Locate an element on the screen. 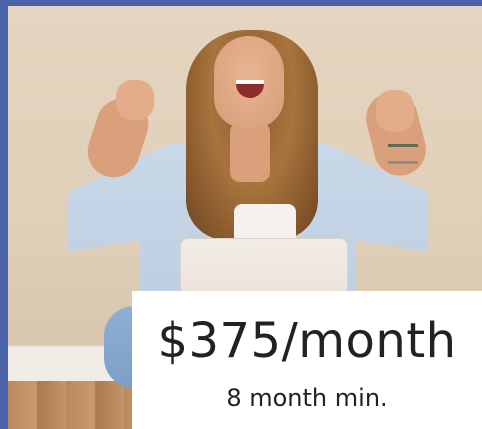 The image size is (482, 429). person-right-fist is located at coordinates (395, 111).